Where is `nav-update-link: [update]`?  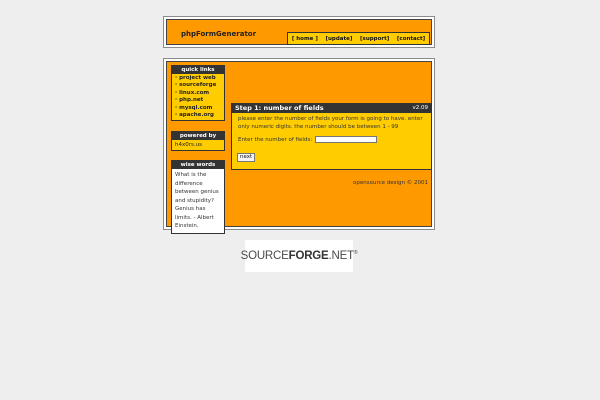
nav-update-link: [update] is located at coordinates (339, 39).